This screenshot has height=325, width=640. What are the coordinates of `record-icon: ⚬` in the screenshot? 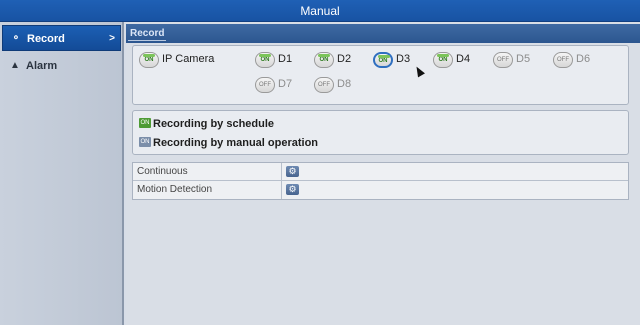 It's located at (16, 38).